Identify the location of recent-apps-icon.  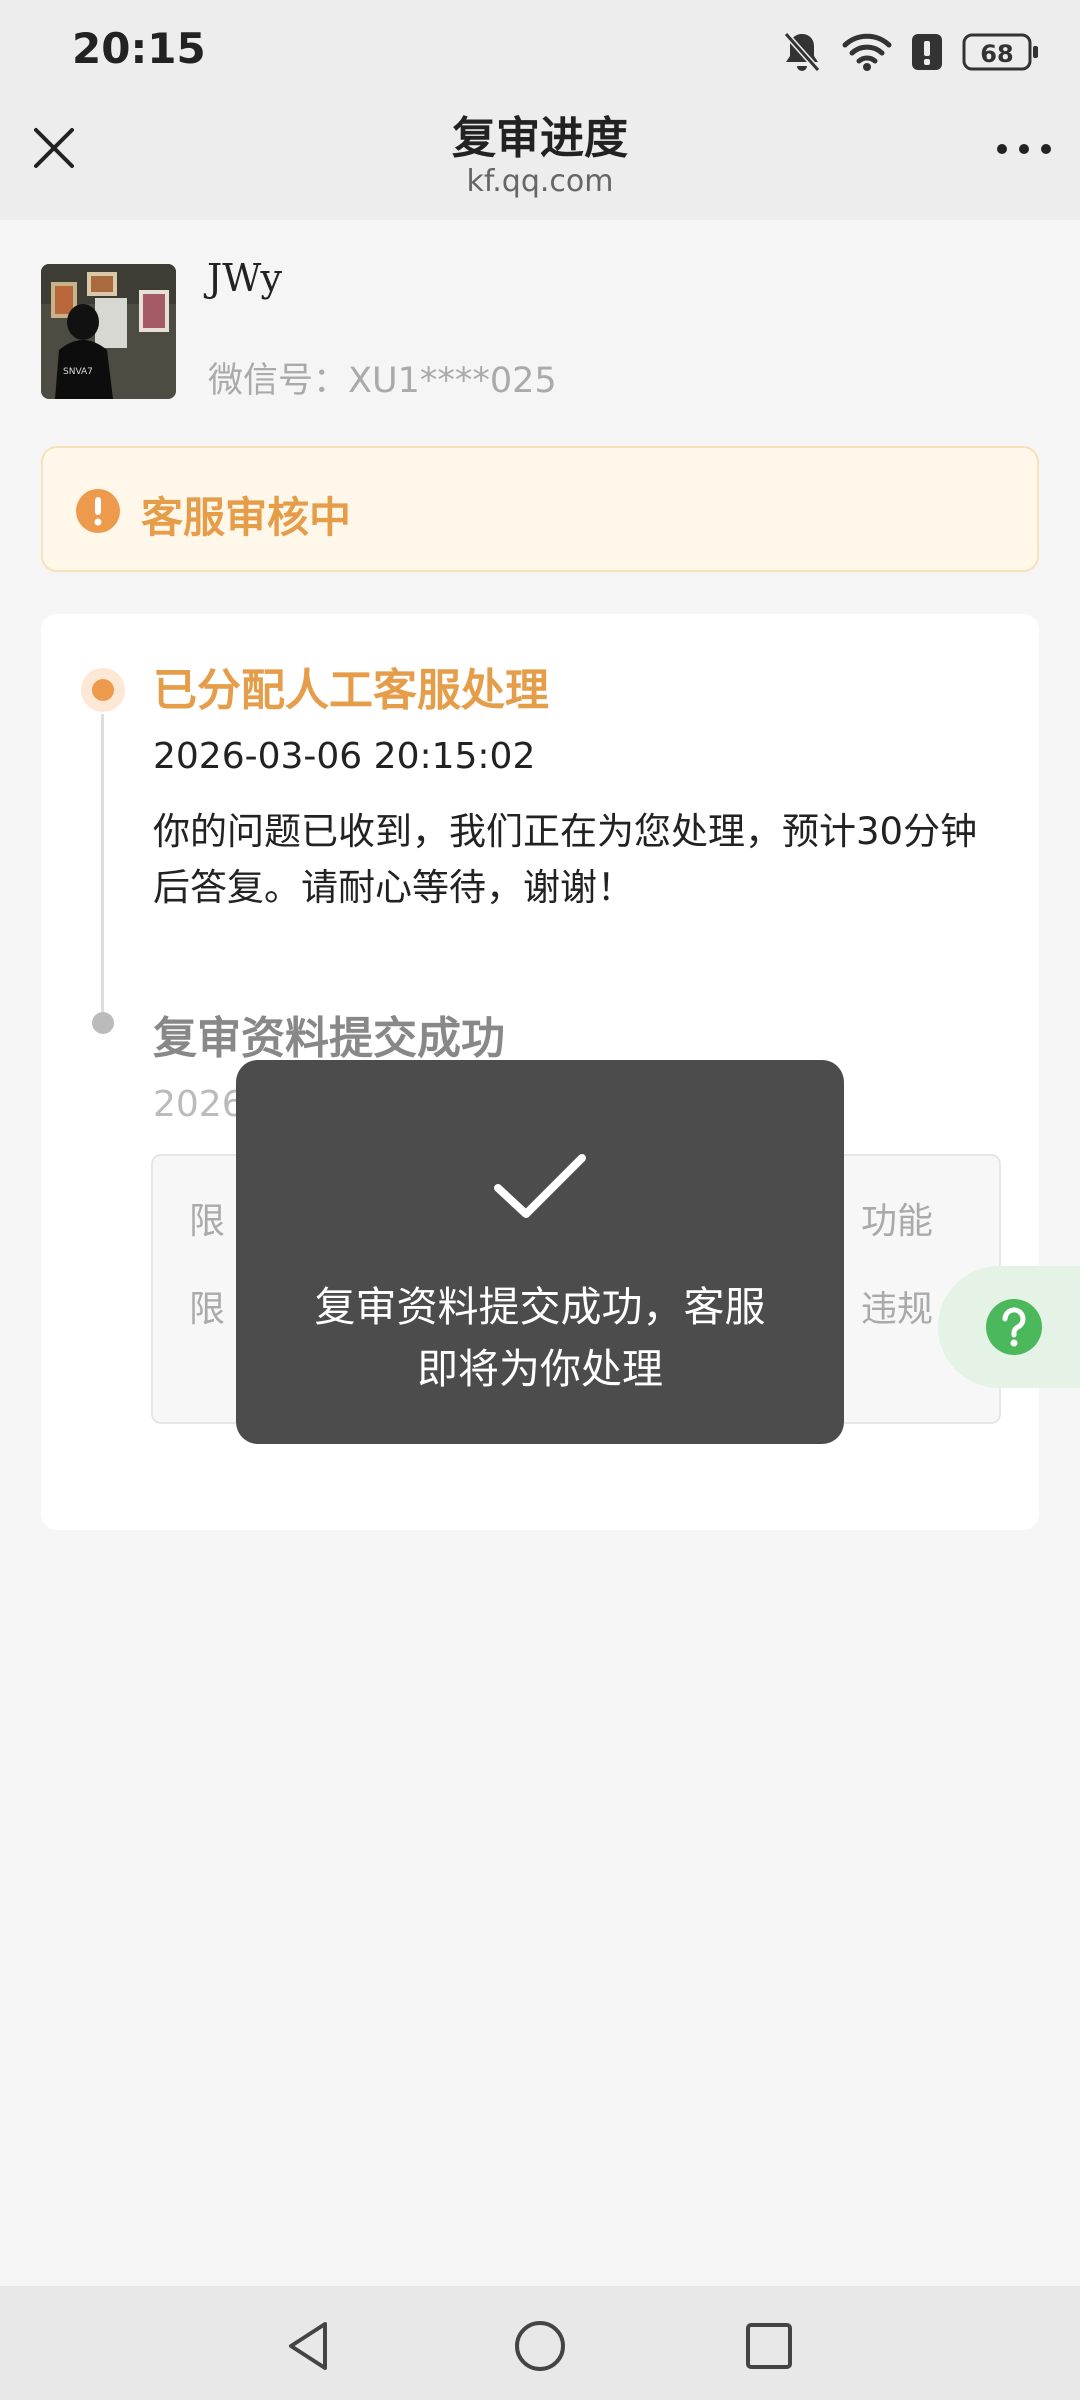
(769, 2346).